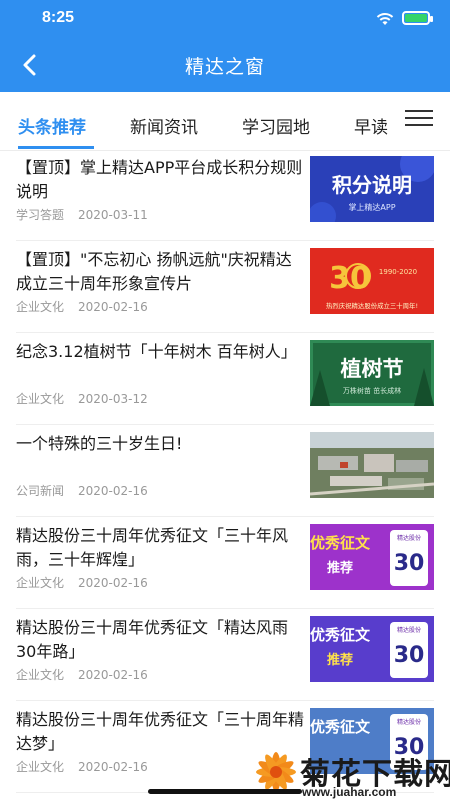 This screenshot has height=800, width=450. What do you see at coordinates (371, 207) in the screenshot?
I see `thumb-subtitle: 掌上精达APP` at bounding box center [371, 207].